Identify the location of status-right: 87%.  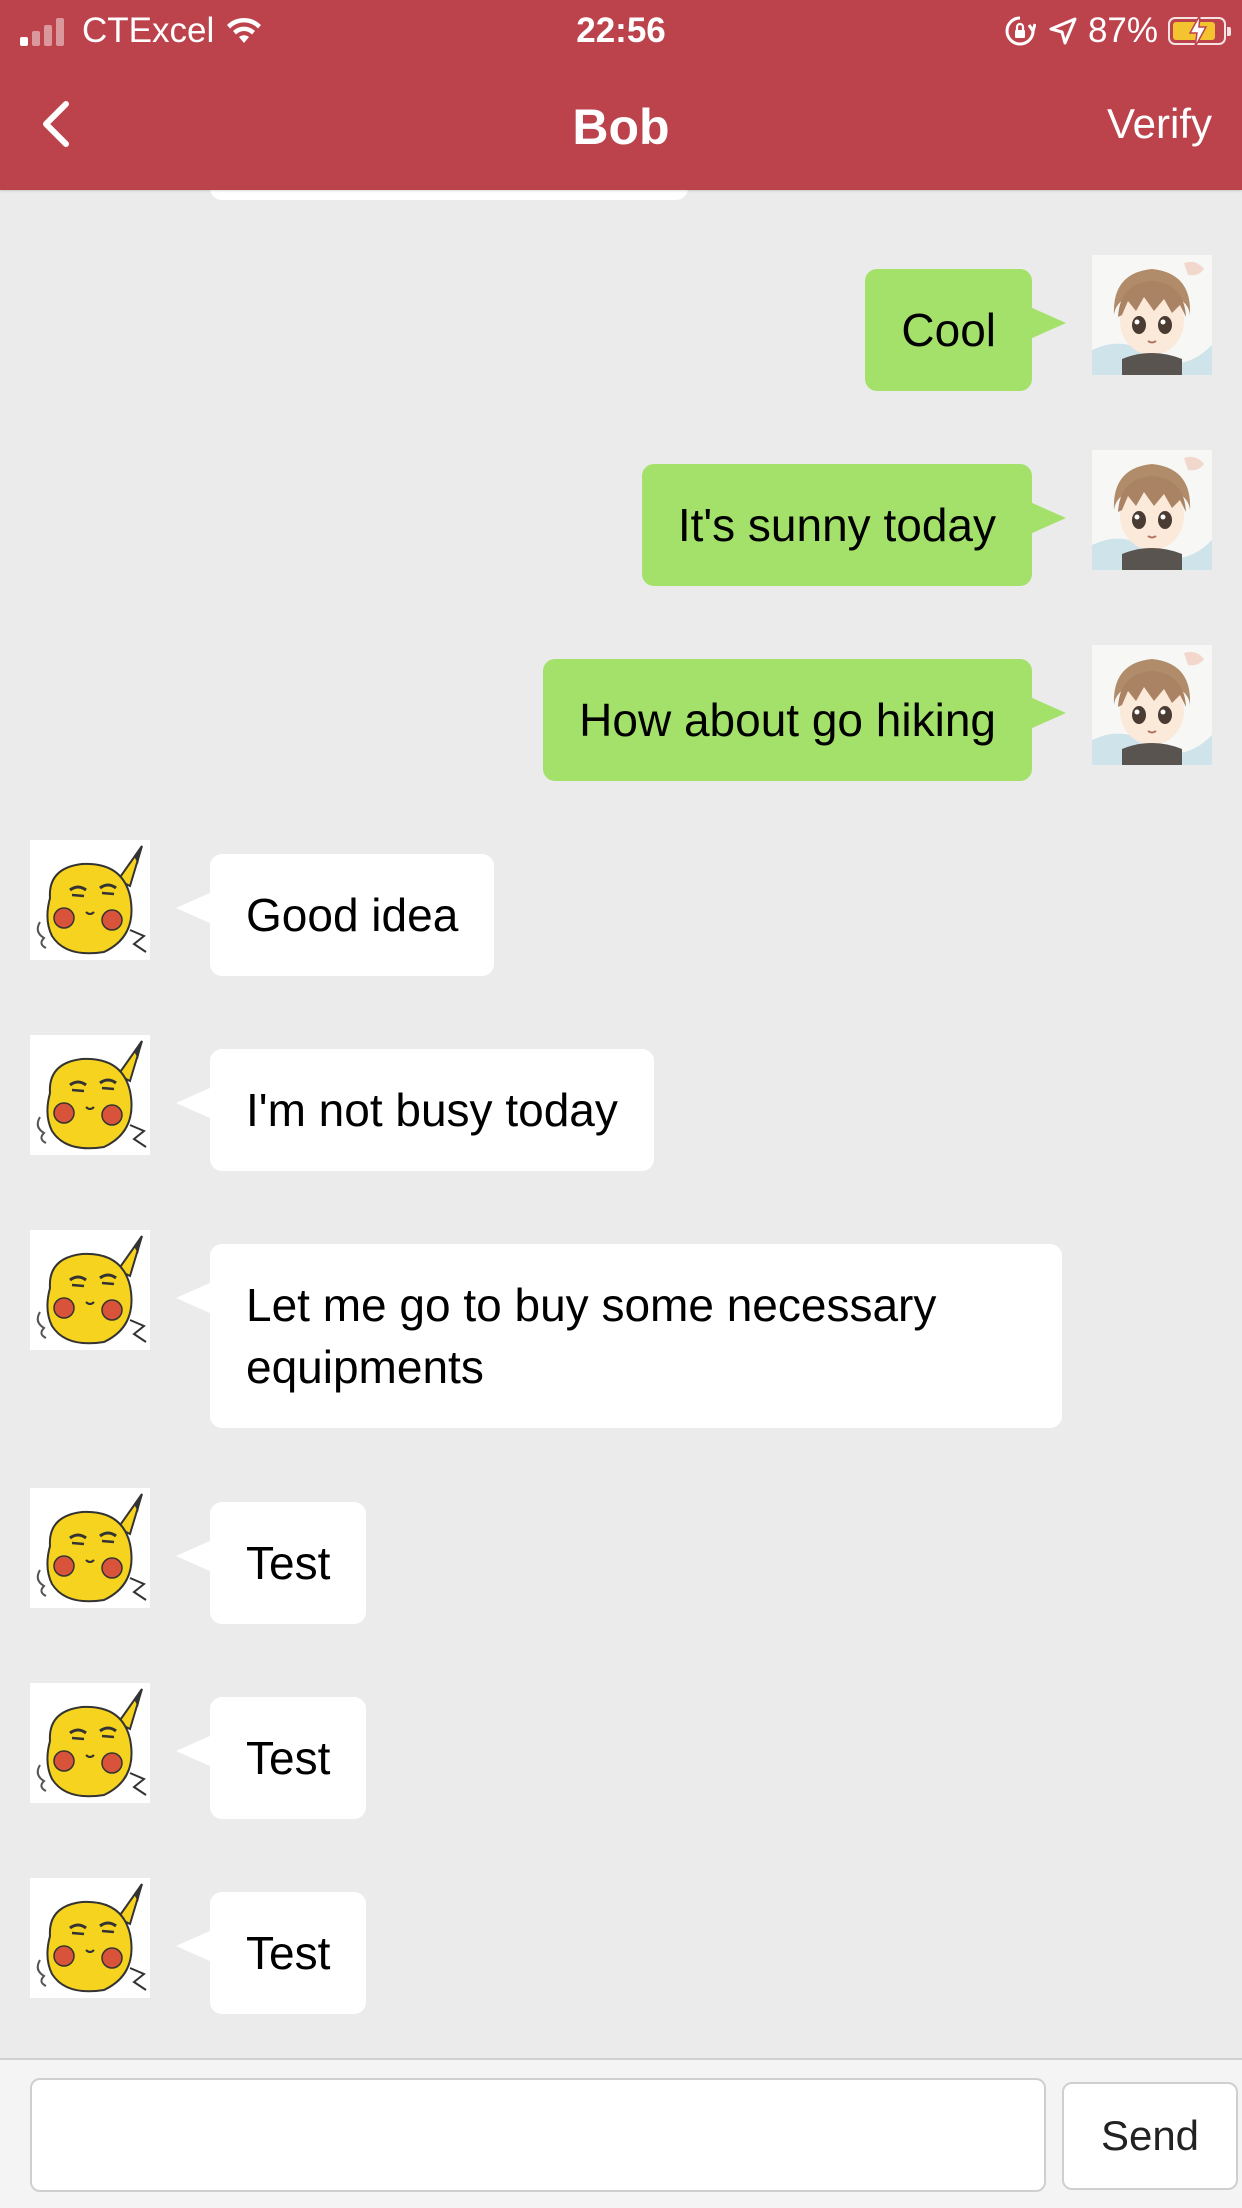
(1117, 31).